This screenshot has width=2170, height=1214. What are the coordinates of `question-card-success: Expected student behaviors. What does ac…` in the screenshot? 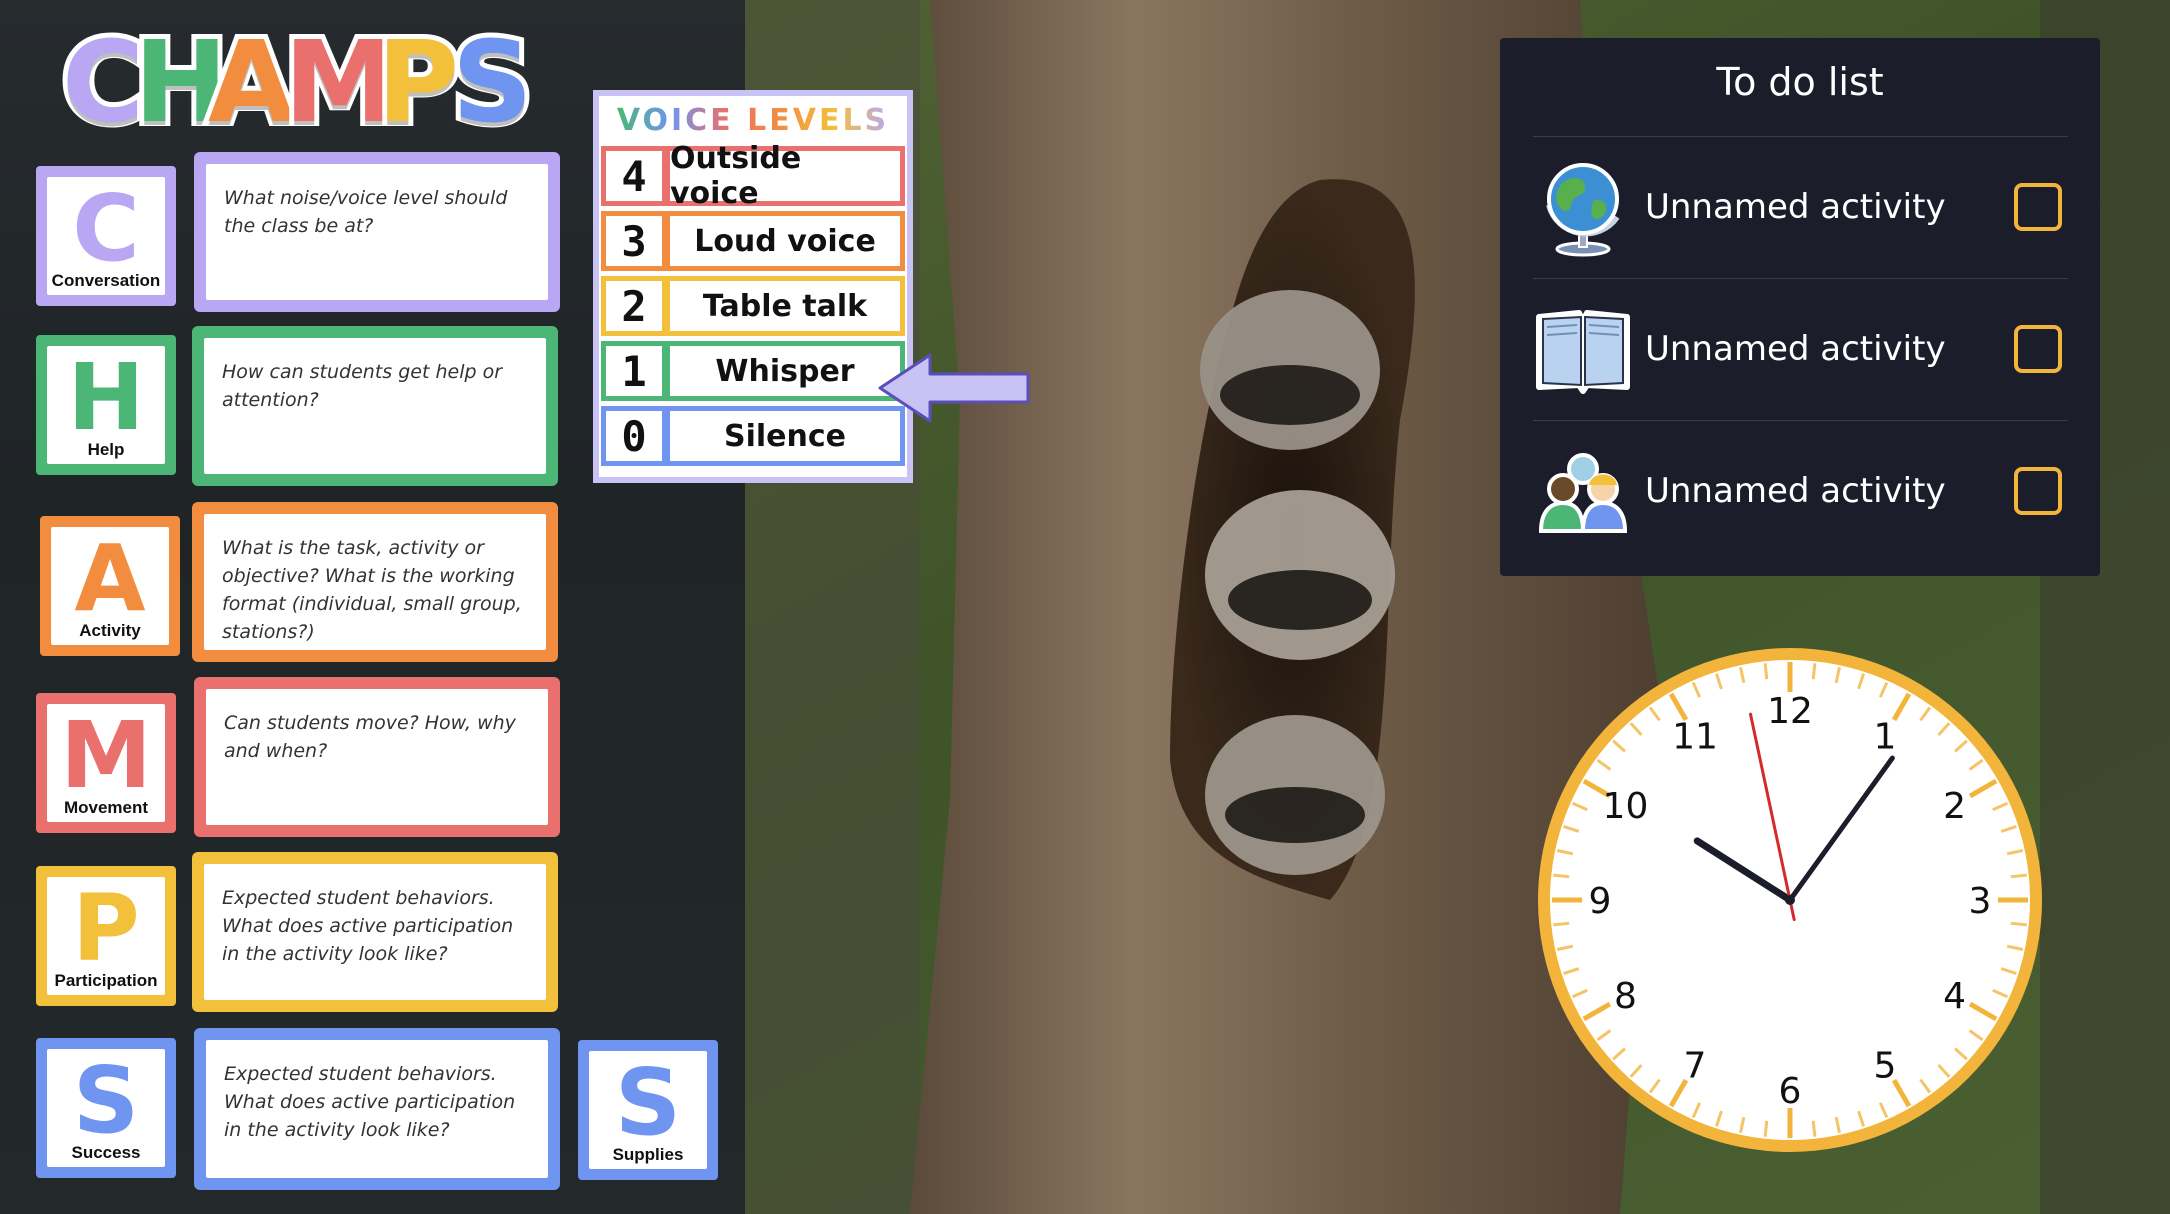 It's located at (377, 1109).